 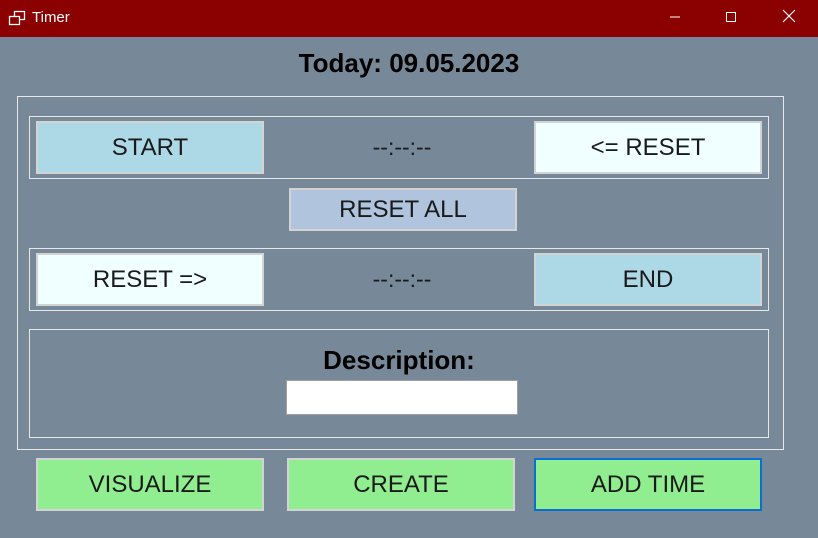 I want to click on start-time-display: --:--:--, so click(x=402, y=147).